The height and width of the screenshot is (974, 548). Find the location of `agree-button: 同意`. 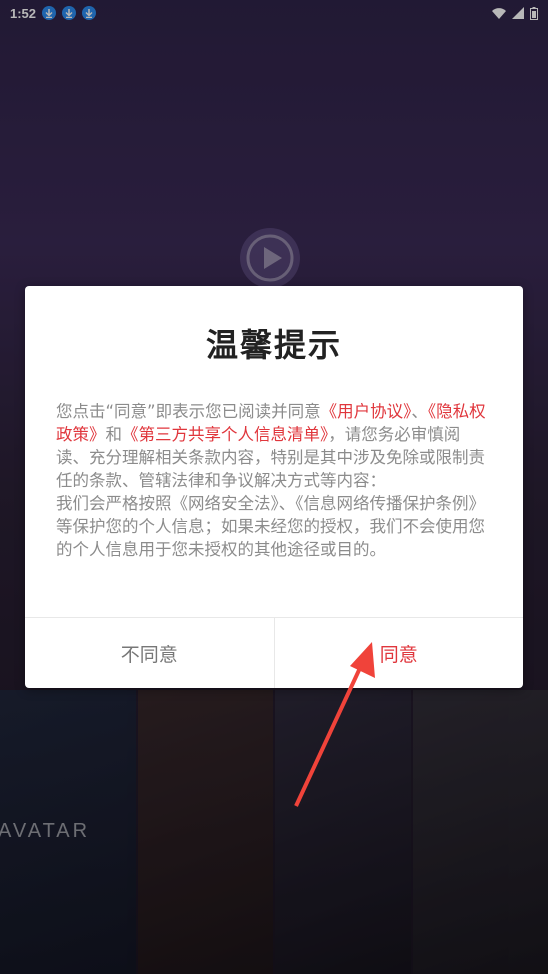

agree-button: 同意 is located at coordinates (399, 653).